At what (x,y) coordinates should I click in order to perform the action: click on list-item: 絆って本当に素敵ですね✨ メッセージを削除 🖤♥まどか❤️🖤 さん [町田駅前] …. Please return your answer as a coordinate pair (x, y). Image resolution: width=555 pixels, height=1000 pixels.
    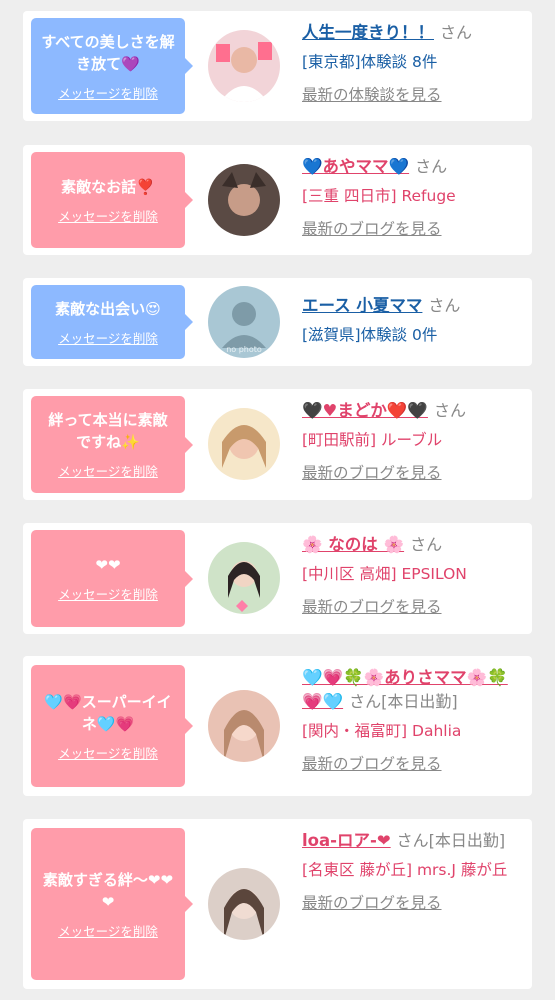
    Looking at the image, I should click on (277, 444).